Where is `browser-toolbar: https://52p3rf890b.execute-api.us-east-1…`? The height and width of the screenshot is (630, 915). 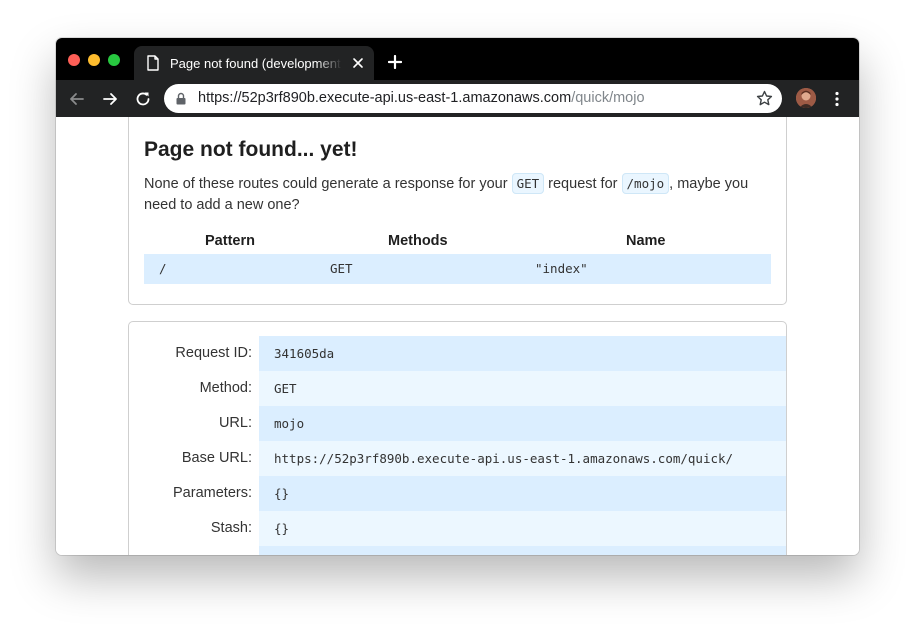 browser-toolbar: https://52p3rf890b.execute-api.us-east-1… is located at coordinates (457, 98).